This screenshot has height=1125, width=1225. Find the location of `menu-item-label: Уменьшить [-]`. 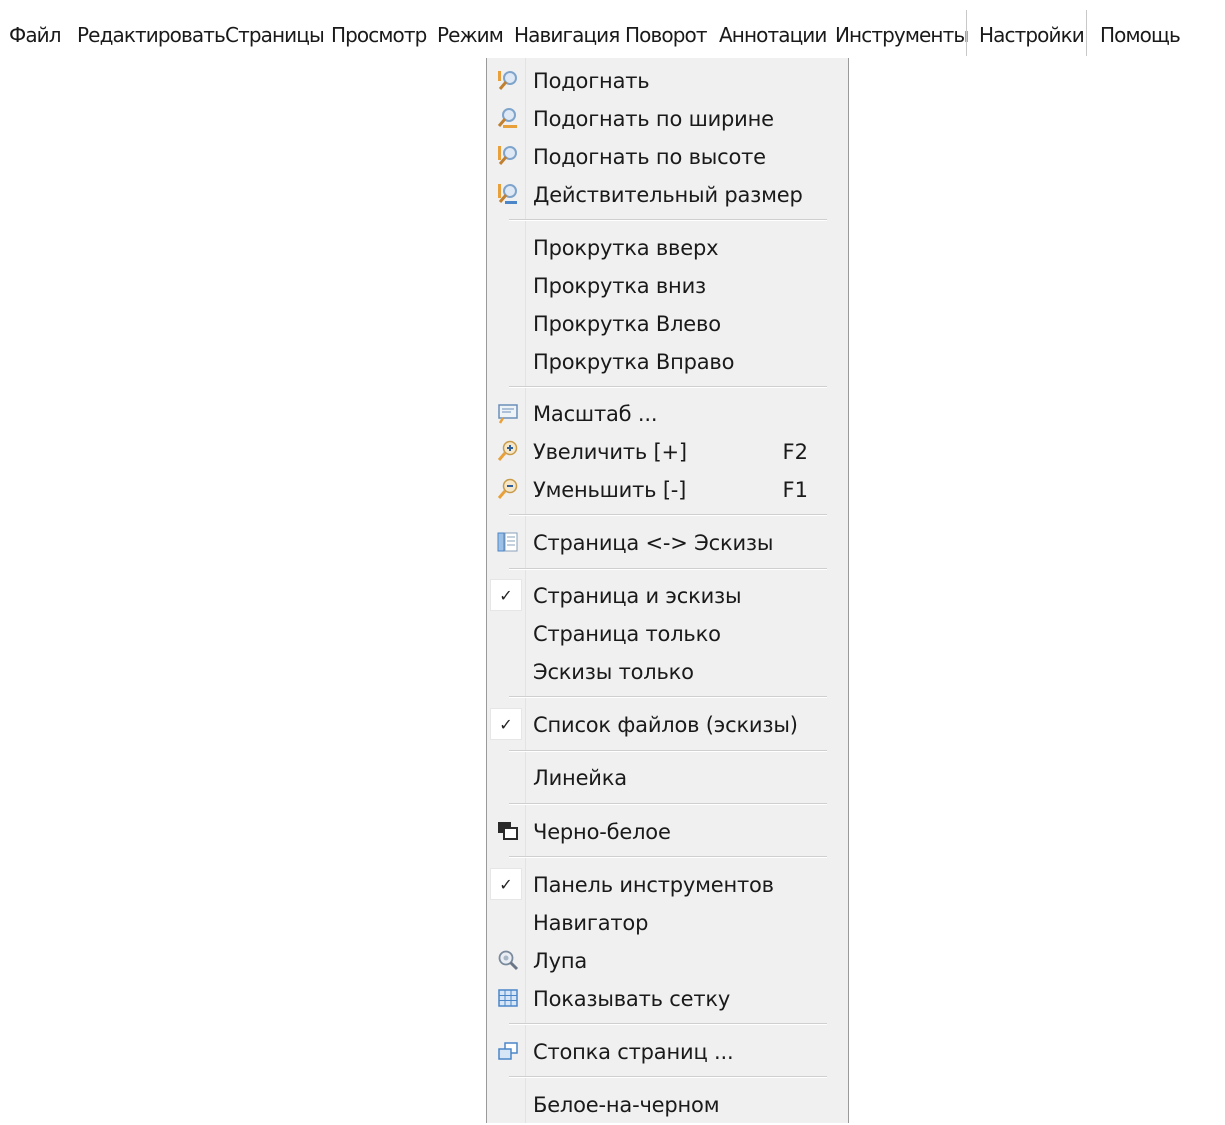

menu-item-label: Уменьшить [-] is located at coordinates (610, 490).